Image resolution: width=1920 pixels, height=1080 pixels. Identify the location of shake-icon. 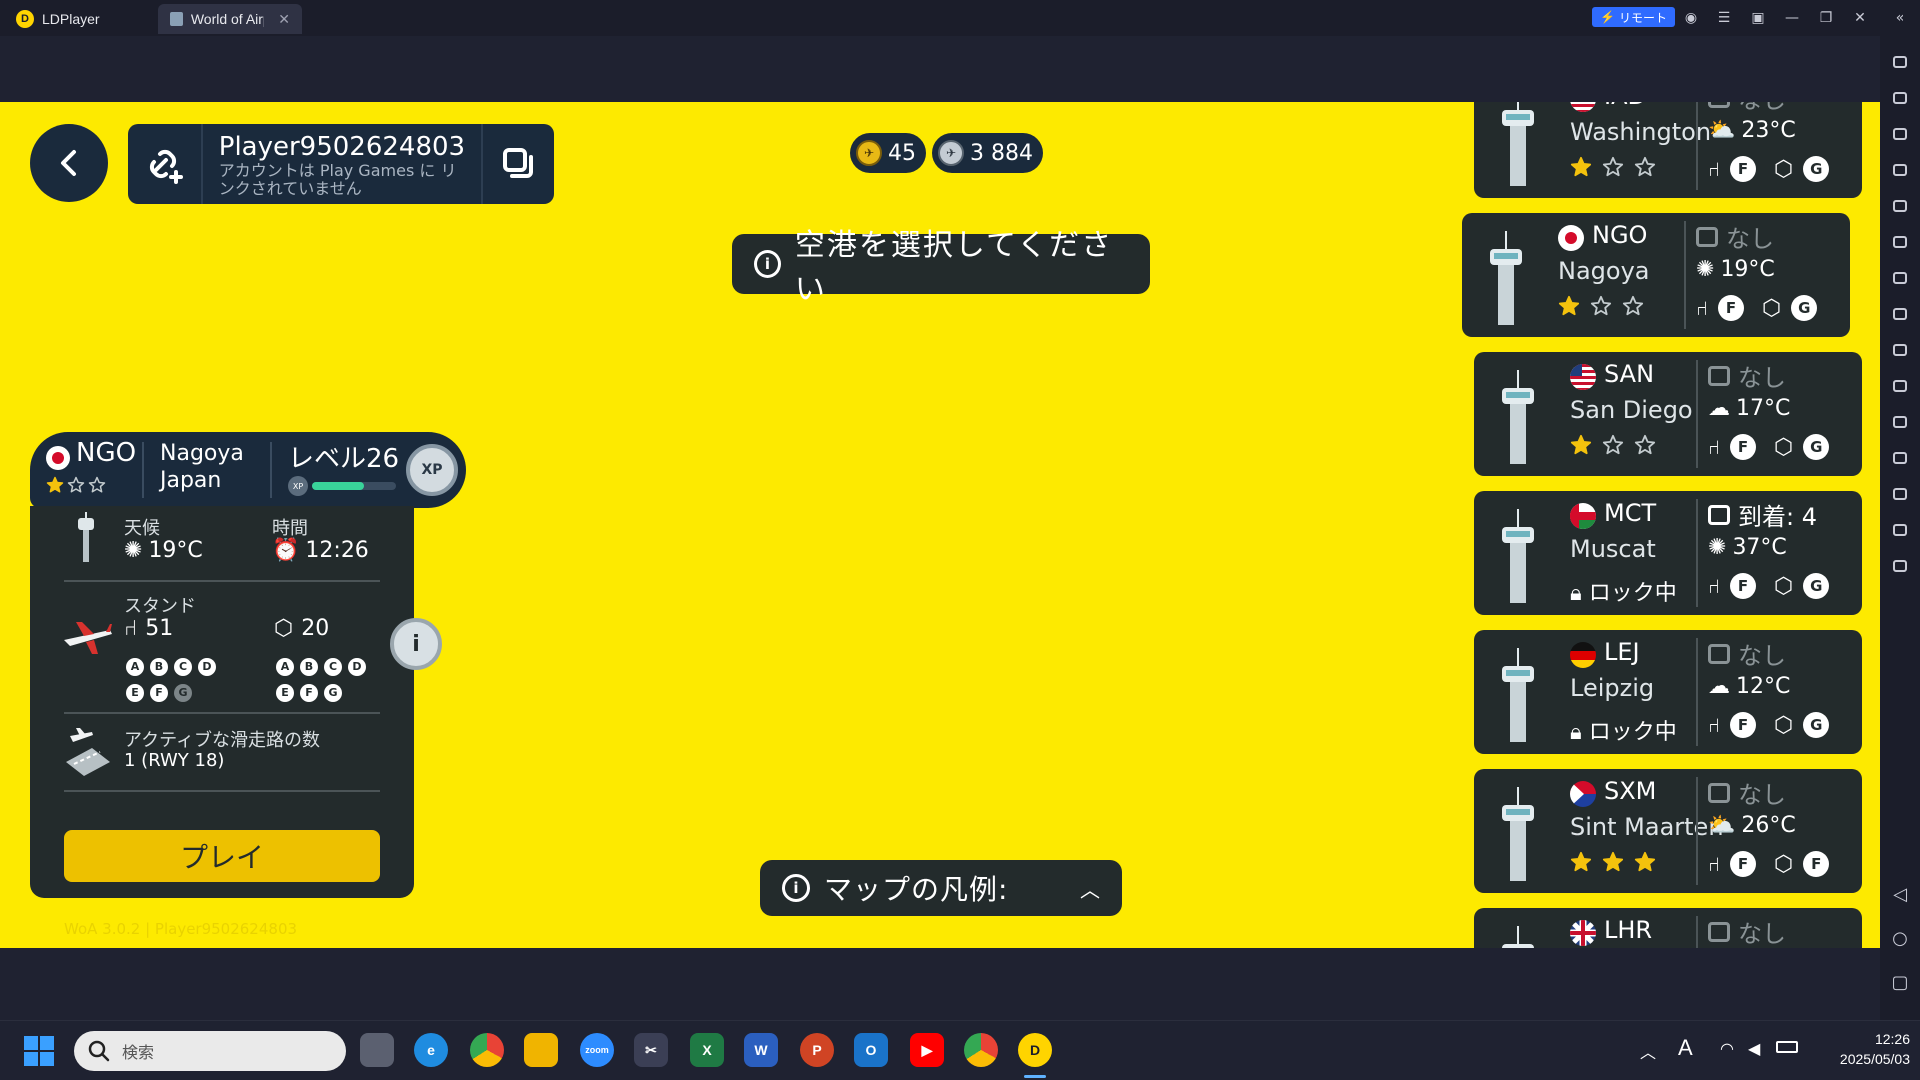
(1900, 458).